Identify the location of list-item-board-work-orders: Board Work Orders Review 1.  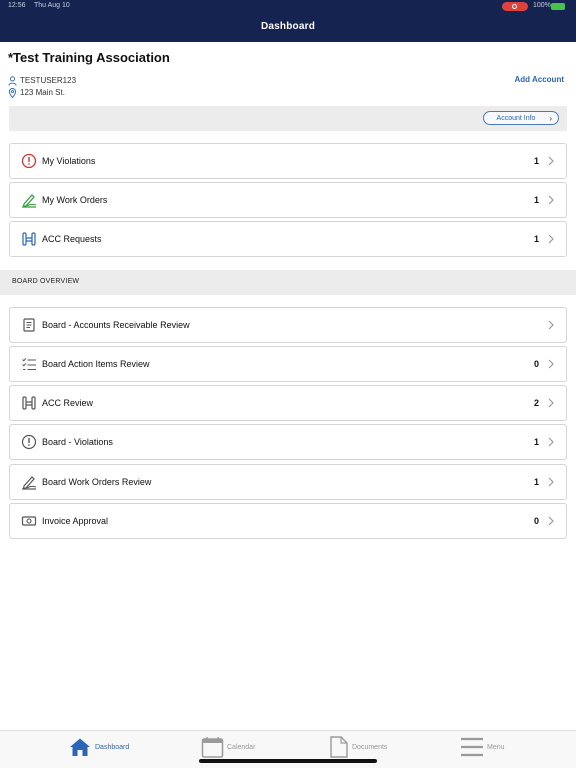
(288, 482).